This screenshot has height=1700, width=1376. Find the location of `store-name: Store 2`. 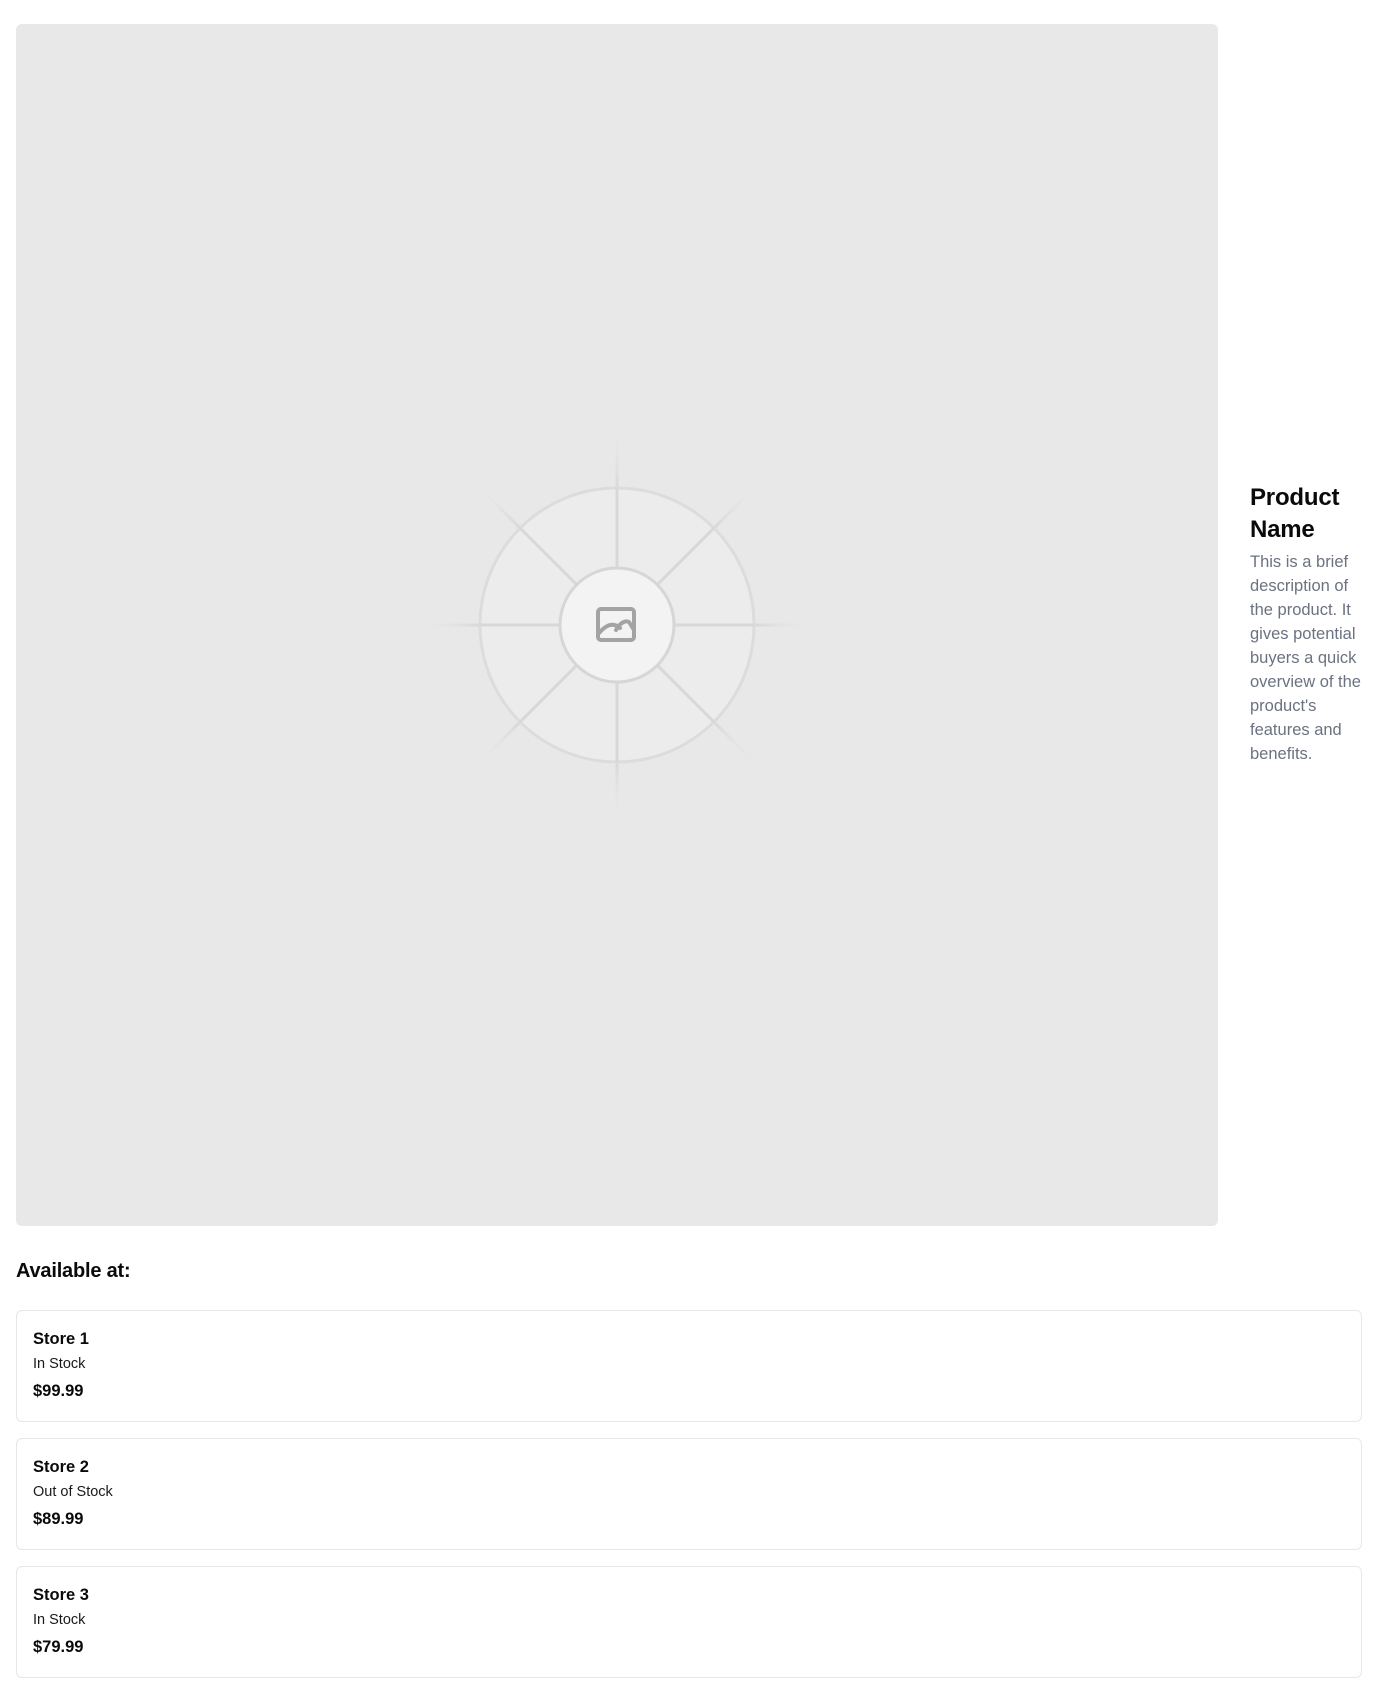

store-name: Store 2 is located at coordinates (61, 1467).